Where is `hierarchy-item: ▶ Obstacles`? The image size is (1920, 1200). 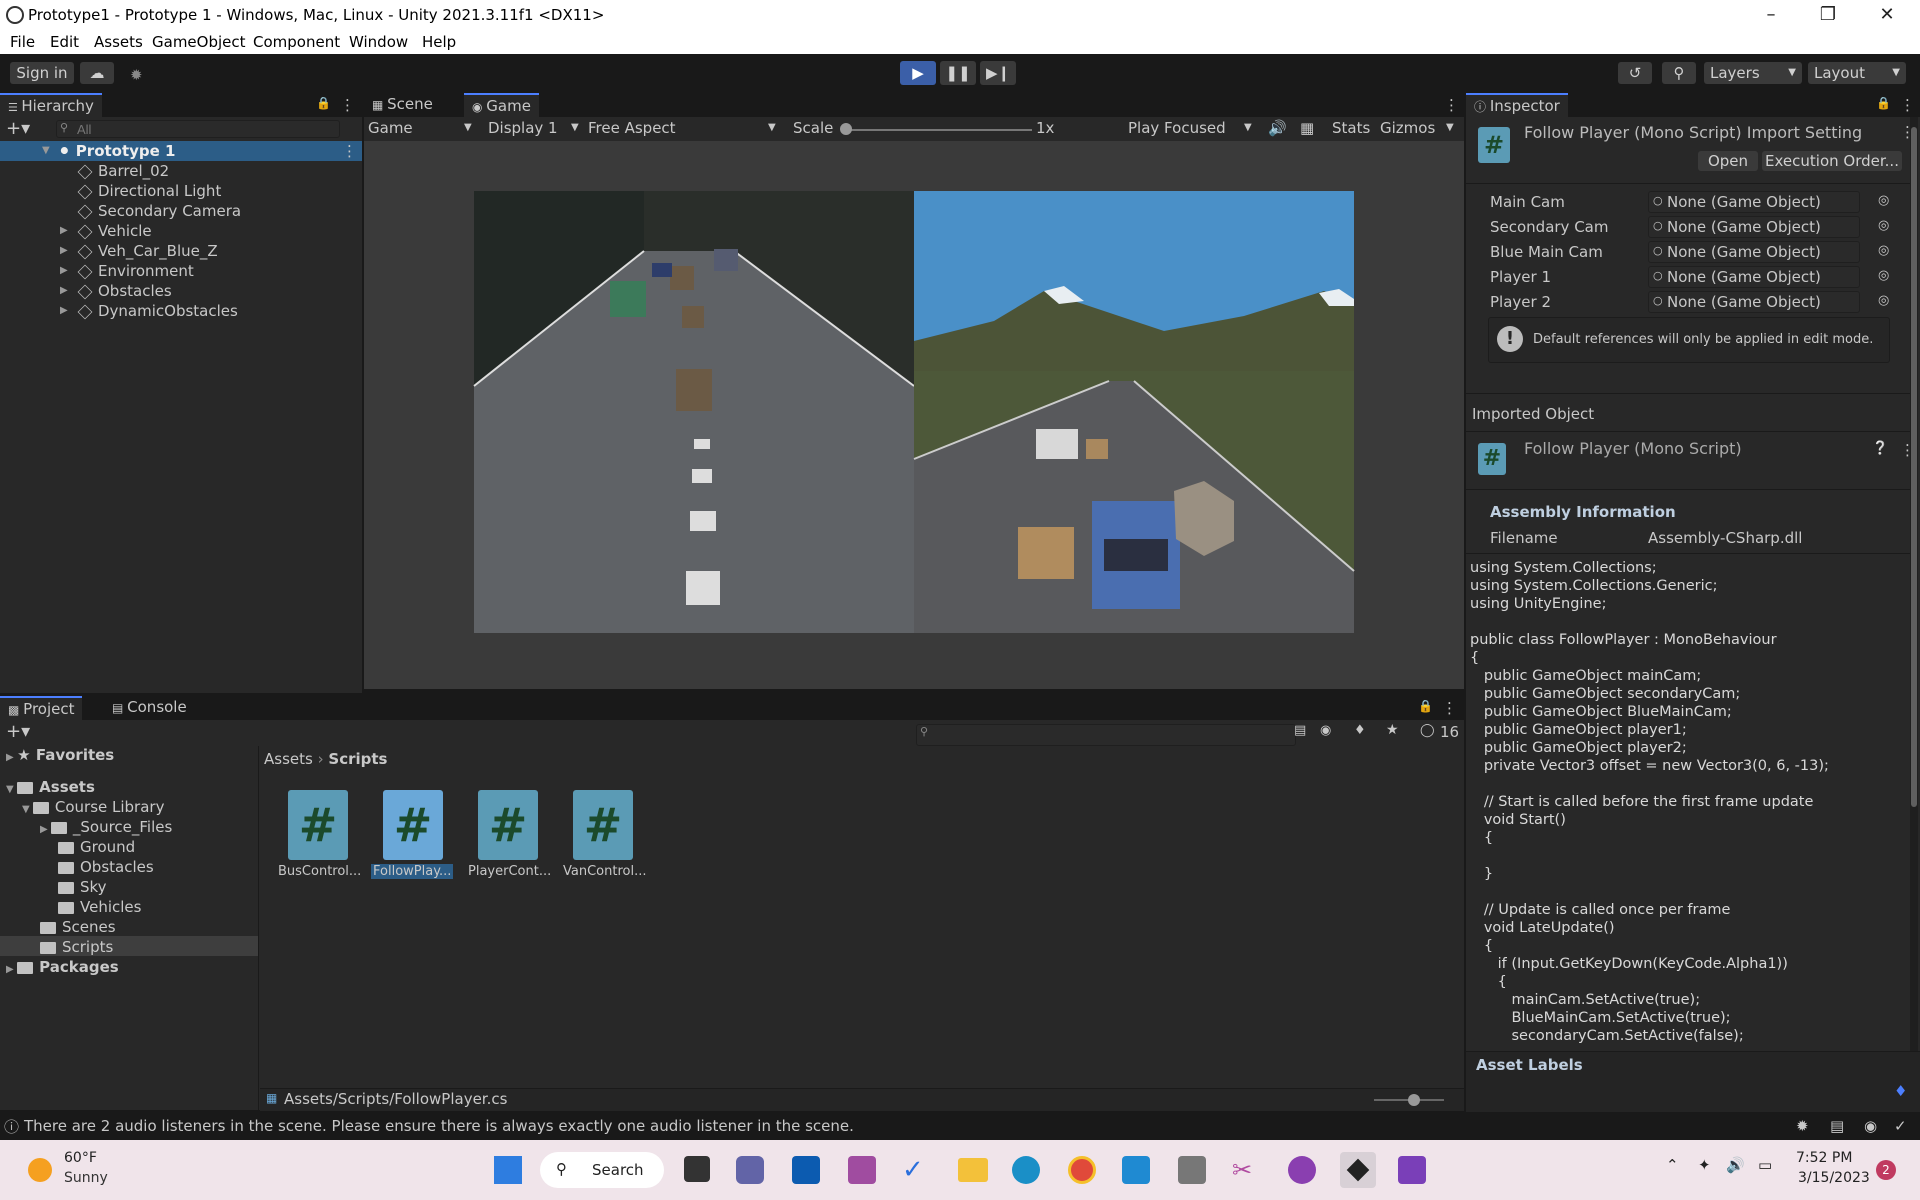 hierarchy-item: ▶ Obstacles is located at coordinates (116, 291).